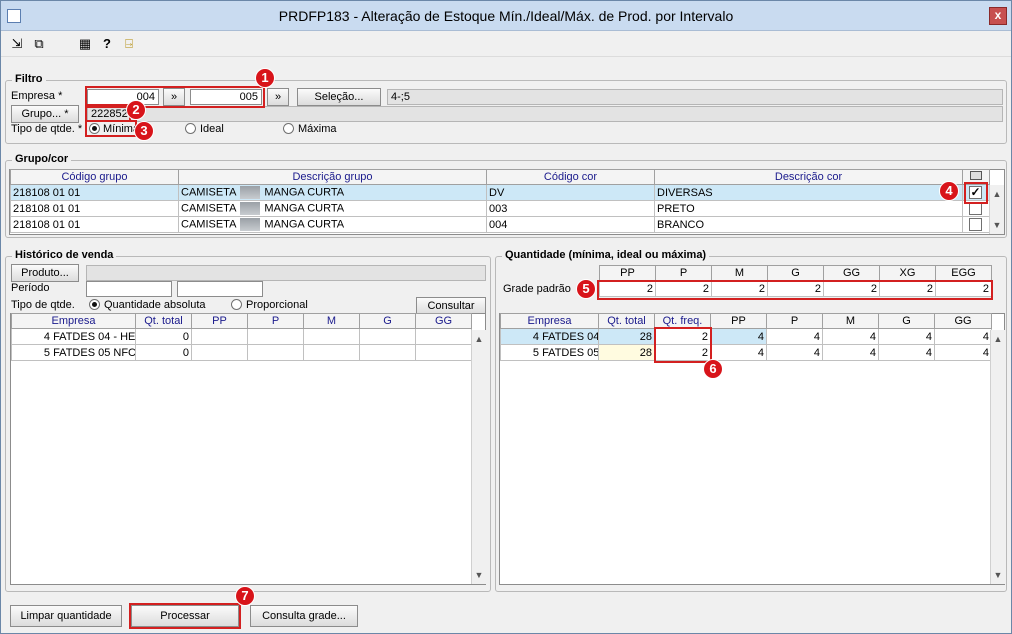 The image size is (1012, 634). I want to click on quantidade-absoluta-radio, so click(94, 304).